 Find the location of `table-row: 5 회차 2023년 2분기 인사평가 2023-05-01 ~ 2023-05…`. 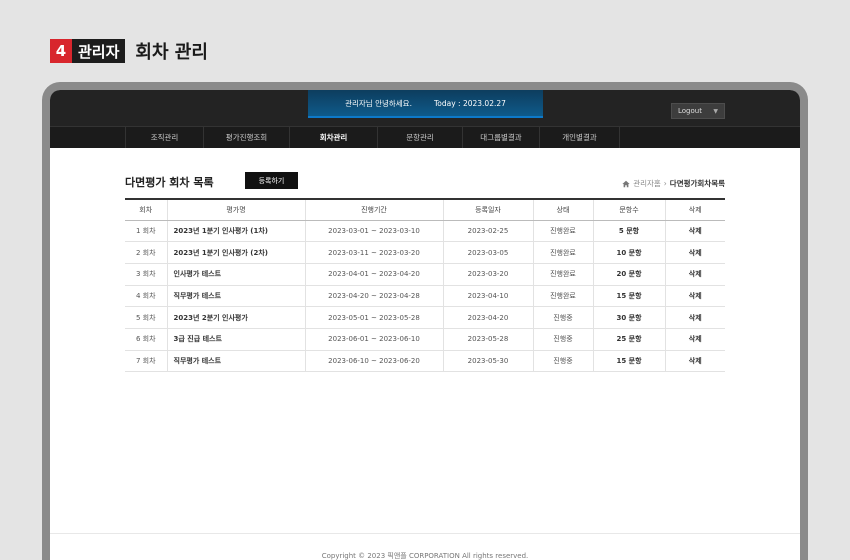

table-row: 5 회차 2023년 2분기 인사평가 2023-05-01 ~ 2023-05… is located at coordinates (425, 317).